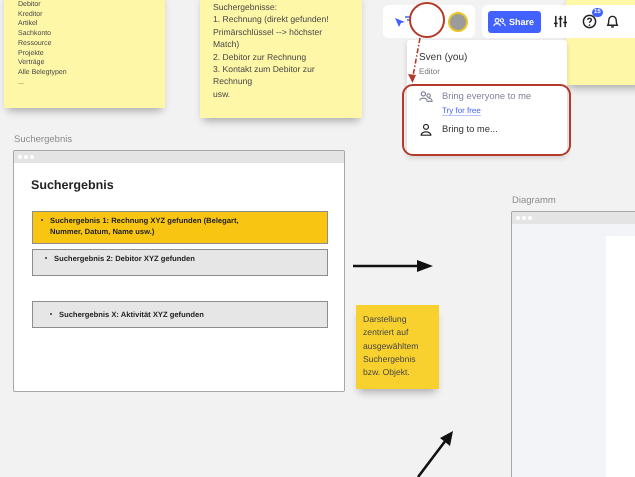 The height and width of the screenshot is (477, 635). What do you see at coordinates (390, 346) in the screenshot?
I see `sticky-note-text: Darstellung zentriert auf ausgewähltem Suchergebnis bzw. Objekt.` at bounding box center [390, 346].